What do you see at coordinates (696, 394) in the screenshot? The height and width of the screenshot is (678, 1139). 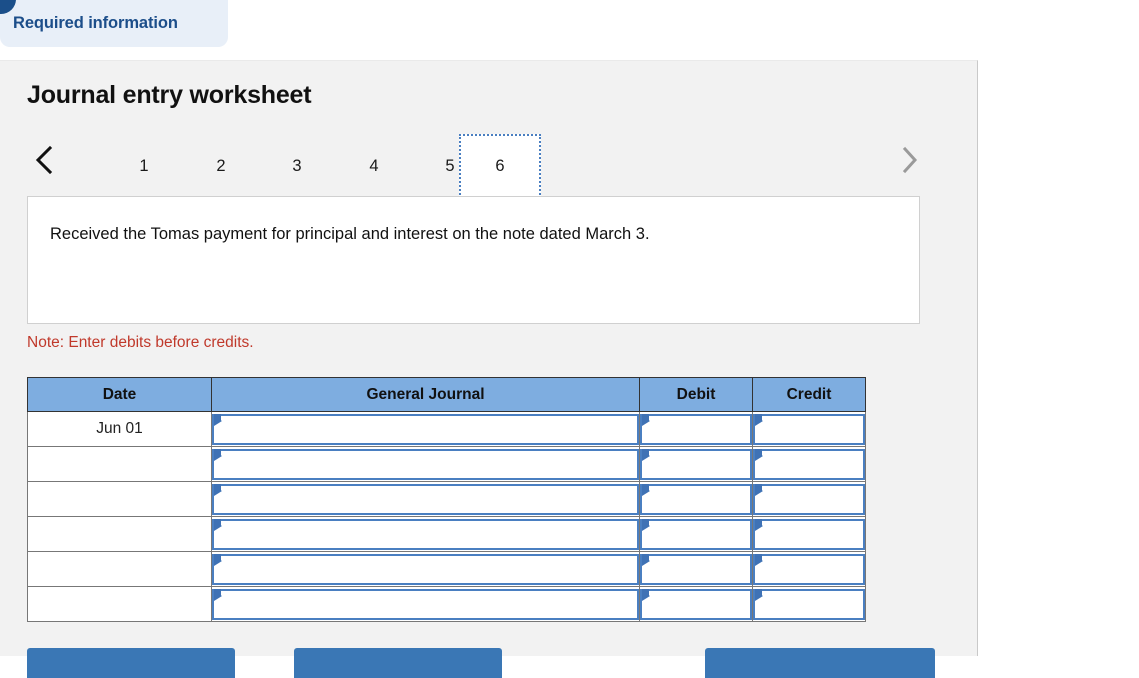 I see `column-header-debit: Debit` at bounding box center [696, 394].